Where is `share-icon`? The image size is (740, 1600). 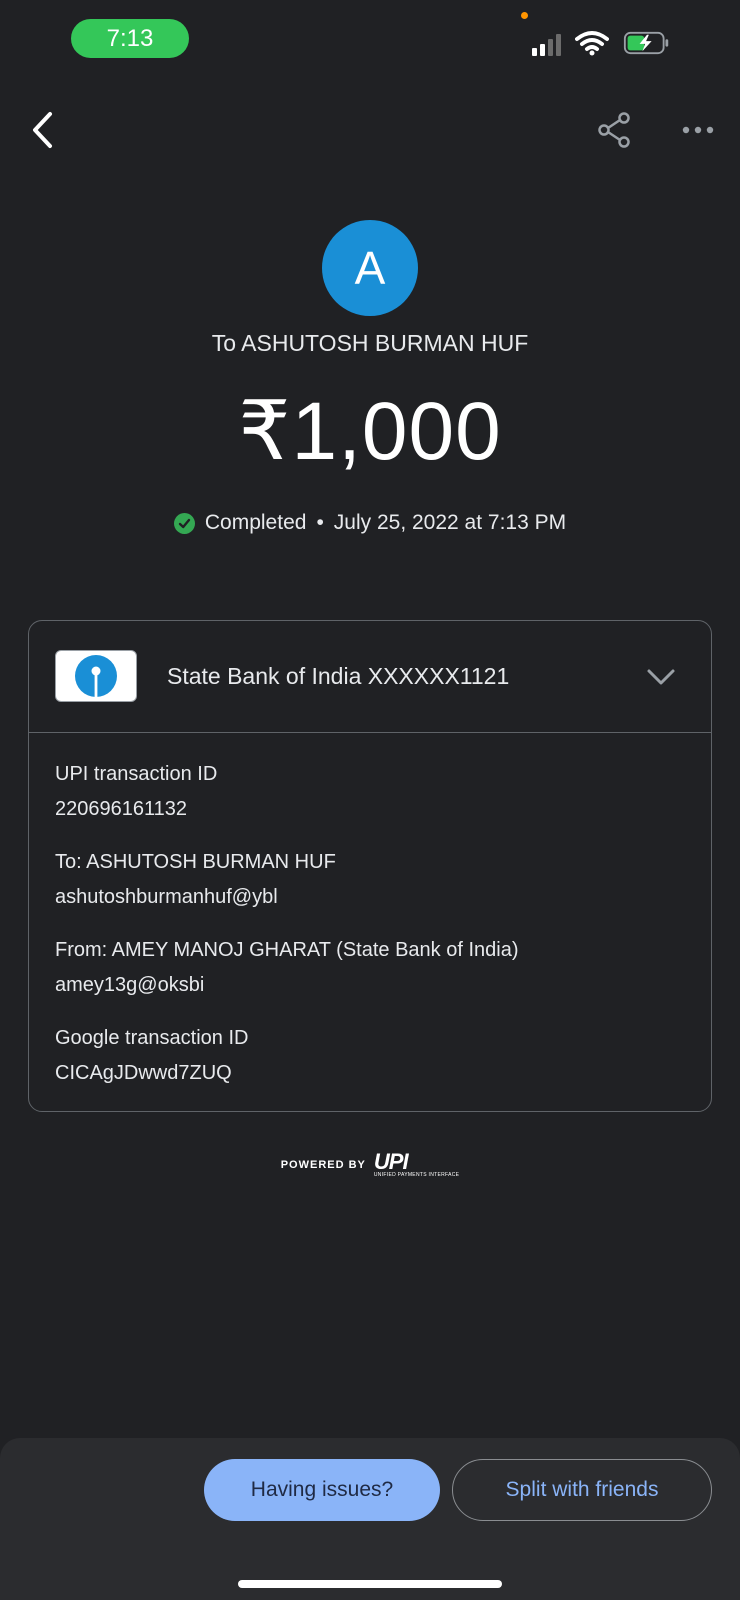 share-icon is located at coordinates (614, 130).